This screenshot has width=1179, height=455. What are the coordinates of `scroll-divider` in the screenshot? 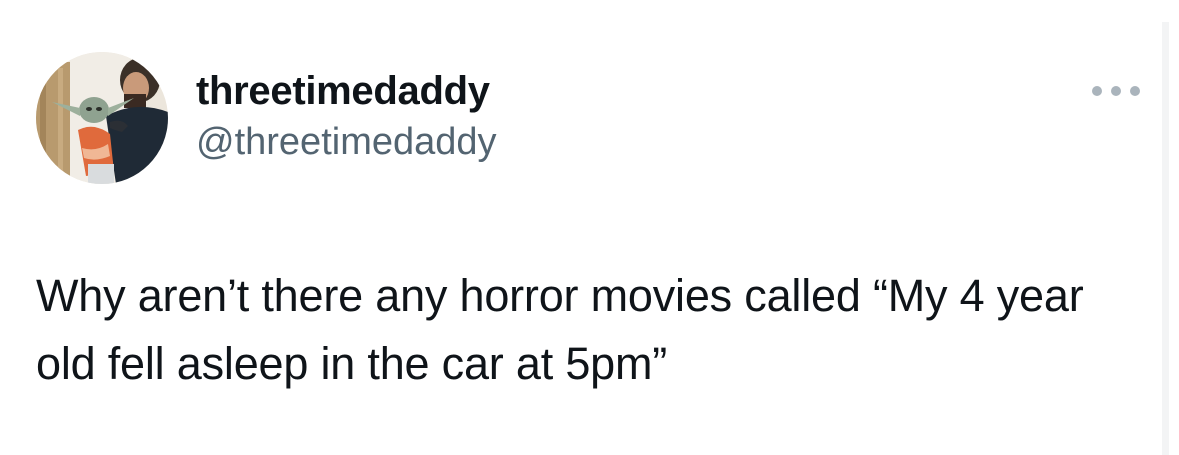 It's located at (1165, 238).